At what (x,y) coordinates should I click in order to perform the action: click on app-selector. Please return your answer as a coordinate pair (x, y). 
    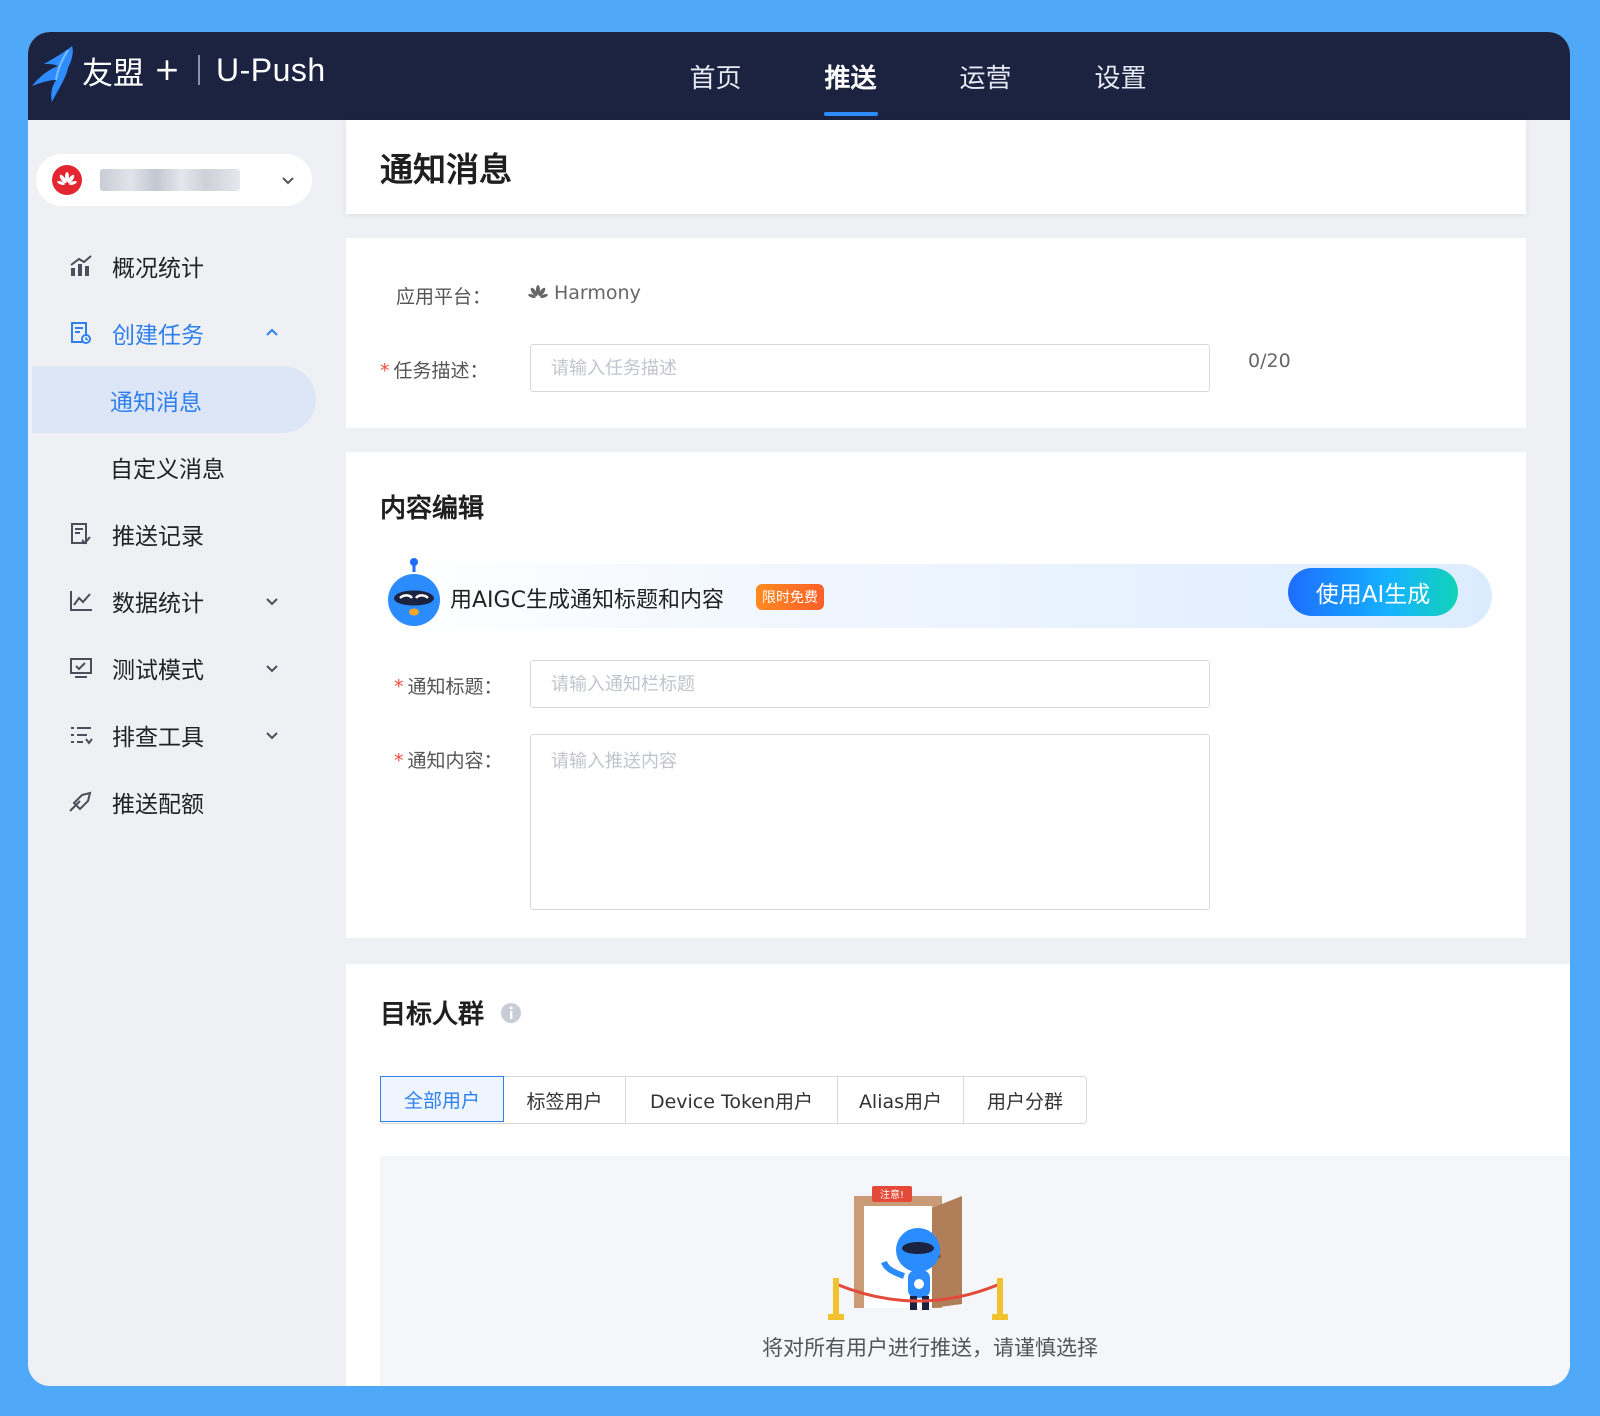
    Looking at the image, I should click on (174, 180).